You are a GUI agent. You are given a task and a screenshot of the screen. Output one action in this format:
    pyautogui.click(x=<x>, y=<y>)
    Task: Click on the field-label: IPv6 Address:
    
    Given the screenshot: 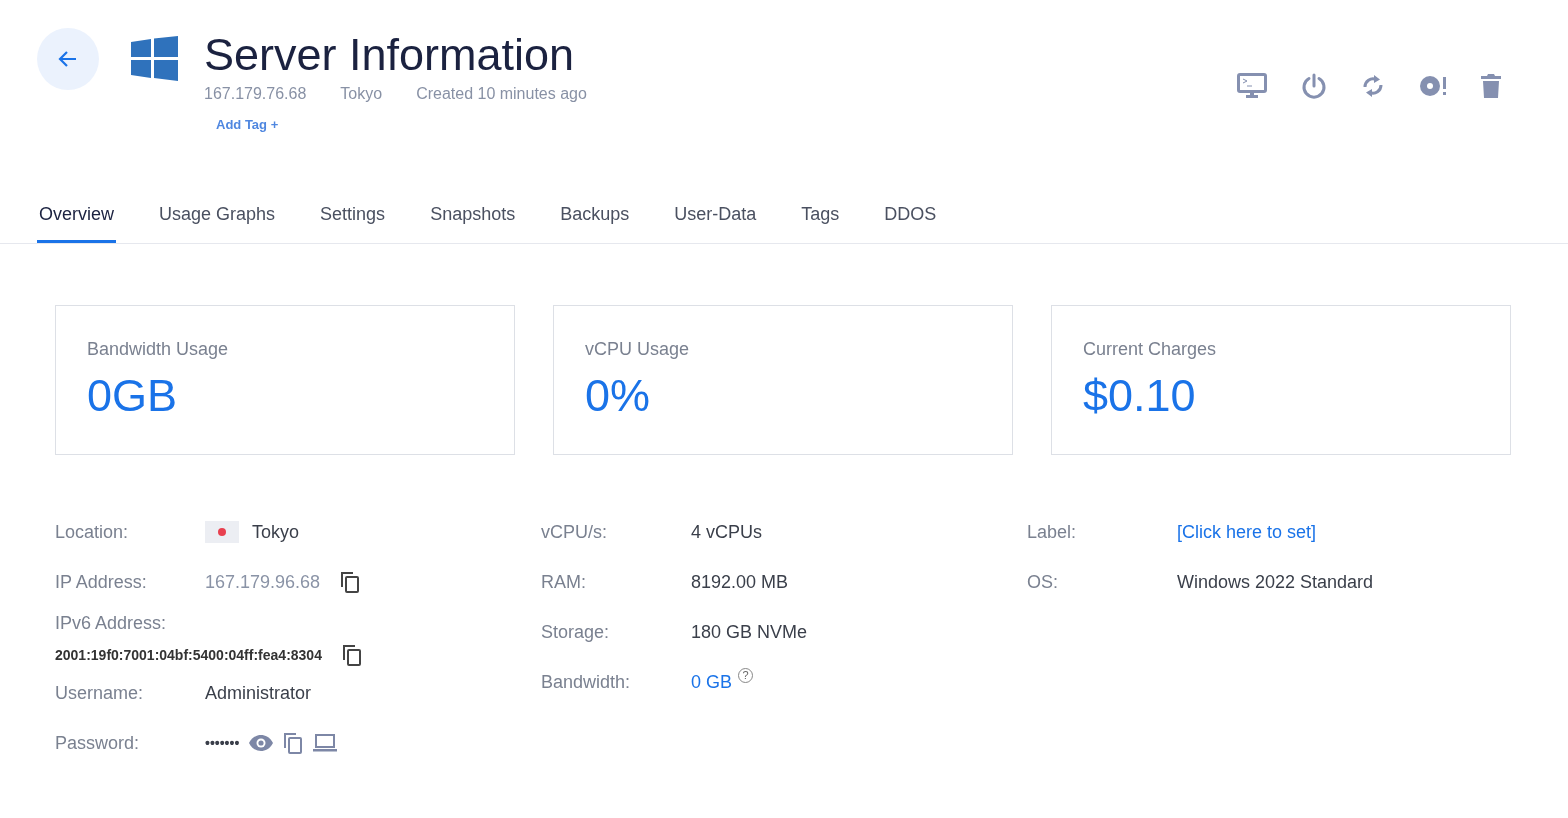 What is the action you would take?
    pyautogui.click(x=111, y=623)
    